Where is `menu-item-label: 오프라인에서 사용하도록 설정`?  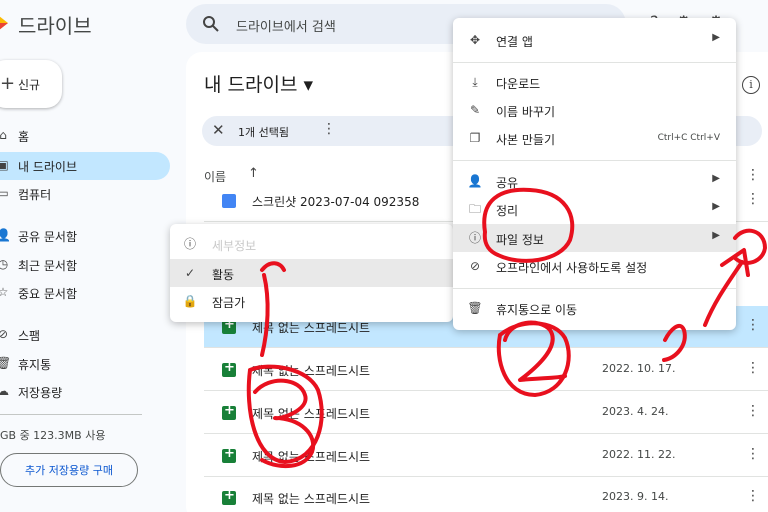
menu-item-label: 오프라인에서 사용하도록 설정 is located at coordinates (572, 268).